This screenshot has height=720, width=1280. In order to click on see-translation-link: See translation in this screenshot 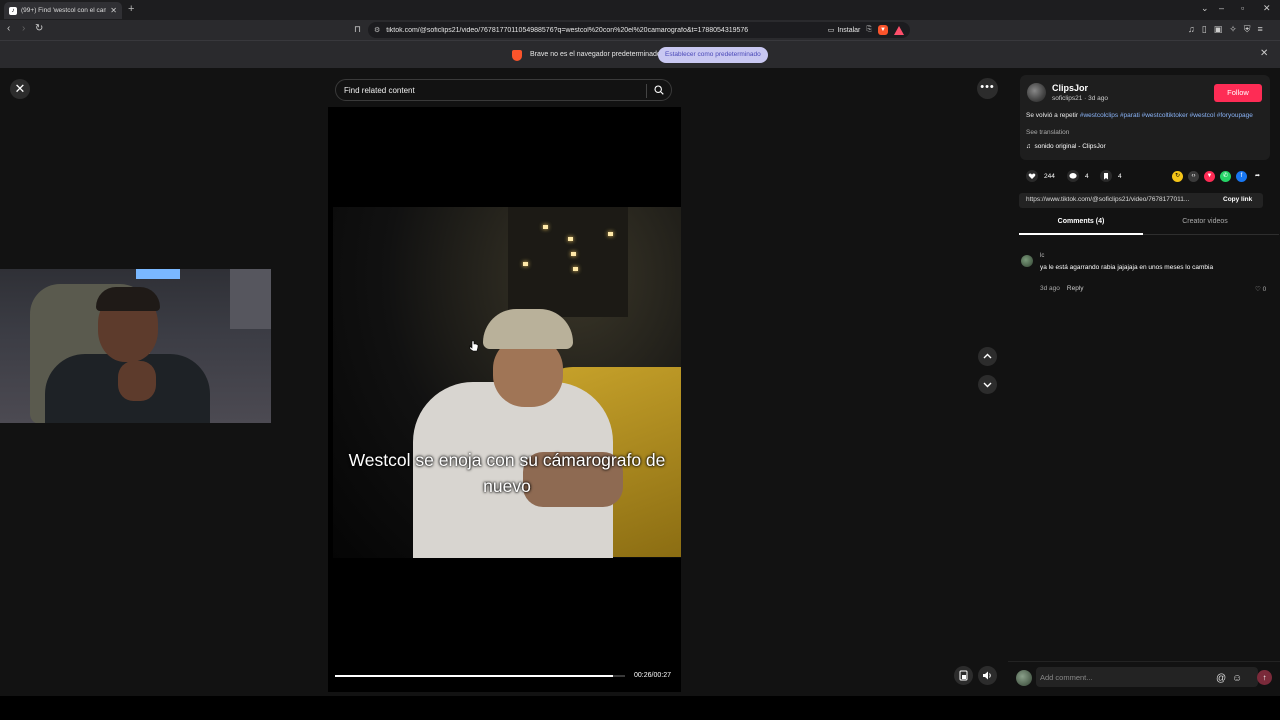, I will do `click(1047, 132)`.